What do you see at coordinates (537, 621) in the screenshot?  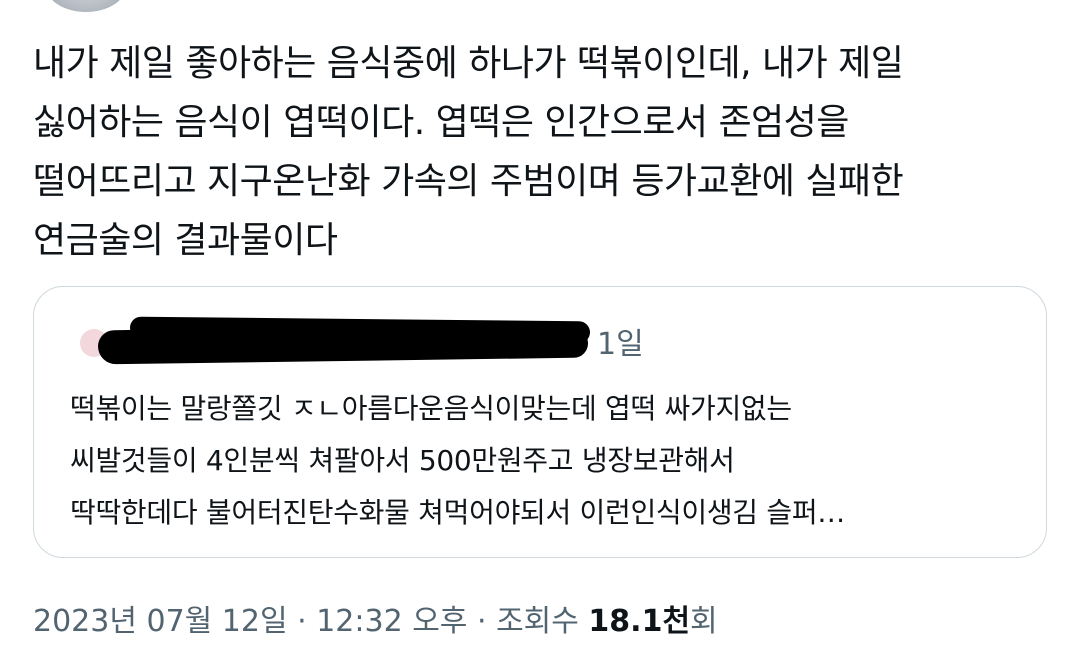 I see `views-label: 조회수` at bounding box center [537, 621].